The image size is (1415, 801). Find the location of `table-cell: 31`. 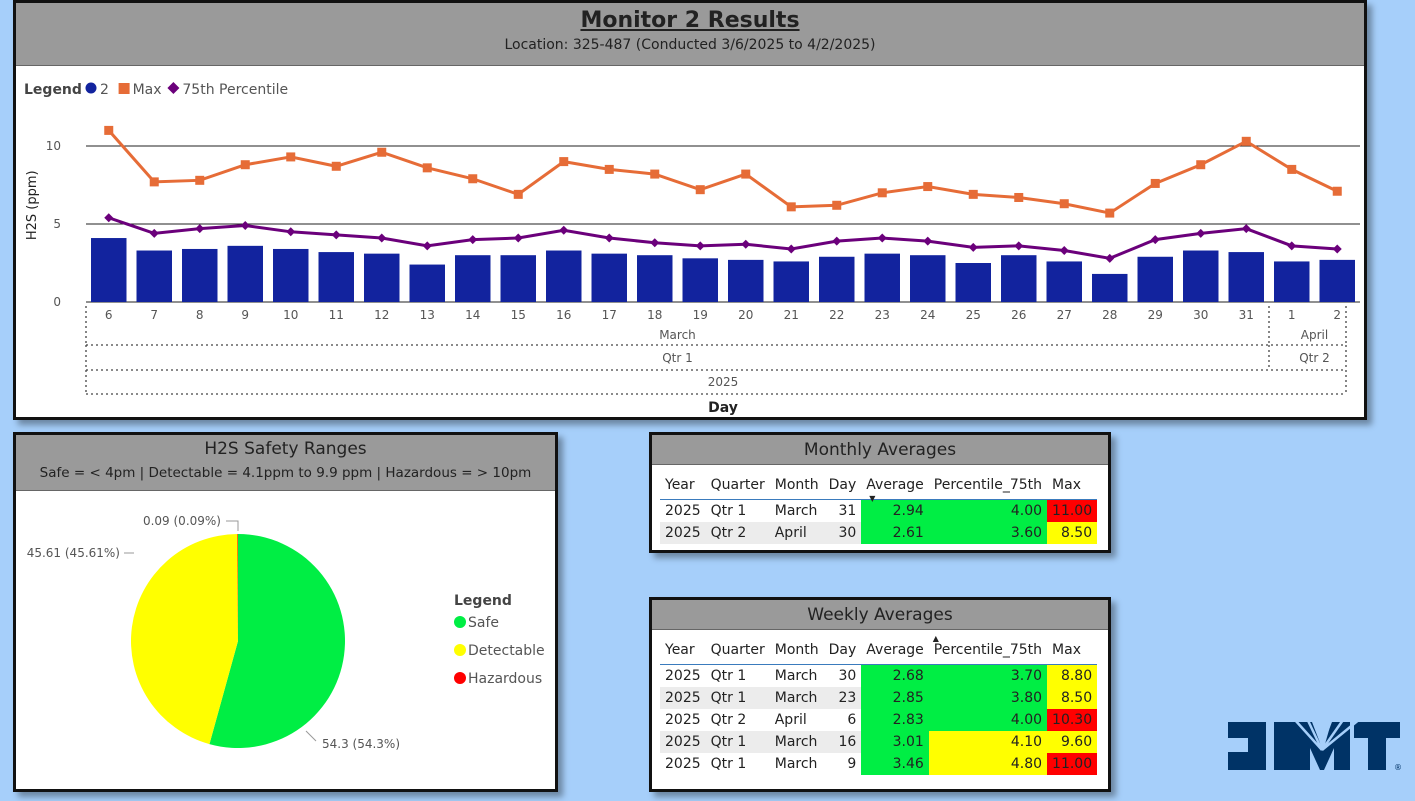

table-cell: 31 is located at coordinates (847, 511).